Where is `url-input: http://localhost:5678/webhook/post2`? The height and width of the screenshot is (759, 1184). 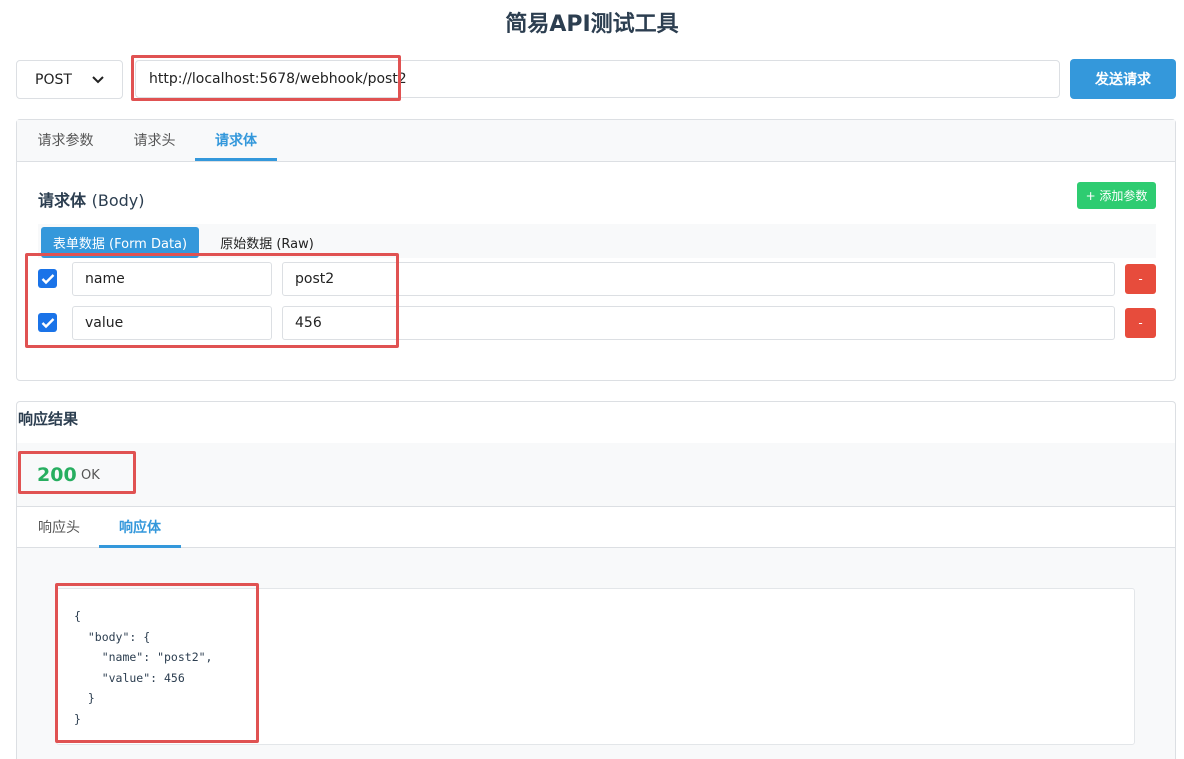 url-input: http://localhost:5678/webhook/post2 is located at coordinates (597, 79).